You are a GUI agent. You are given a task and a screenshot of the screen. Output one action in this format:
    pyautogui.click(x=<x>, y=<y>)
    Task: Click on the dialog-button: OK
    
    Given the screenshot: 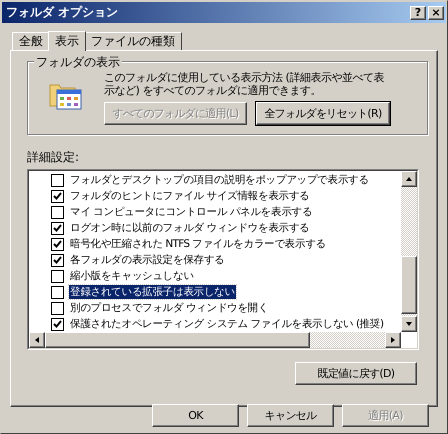 What is the action you would take?
    pyautogui.click(x=195, y=415)
    